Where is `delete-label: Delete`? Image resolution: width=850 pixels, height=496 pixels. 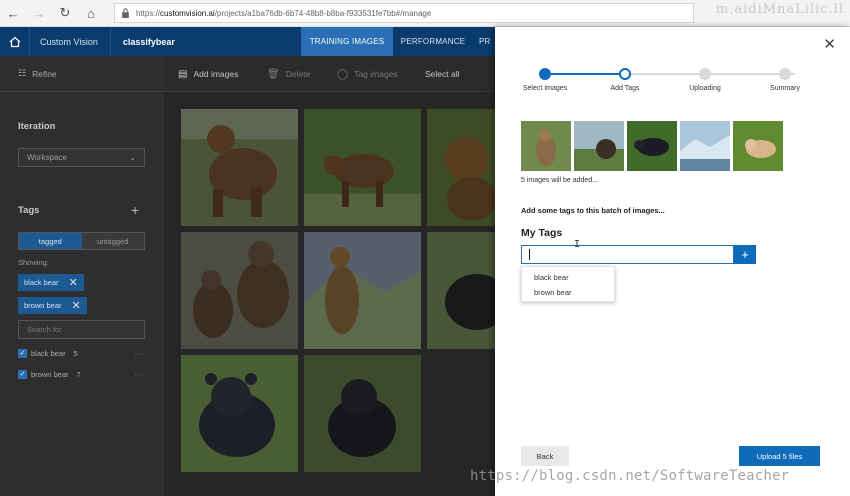
delete-label: Delete is located at coordinates (298, 74).